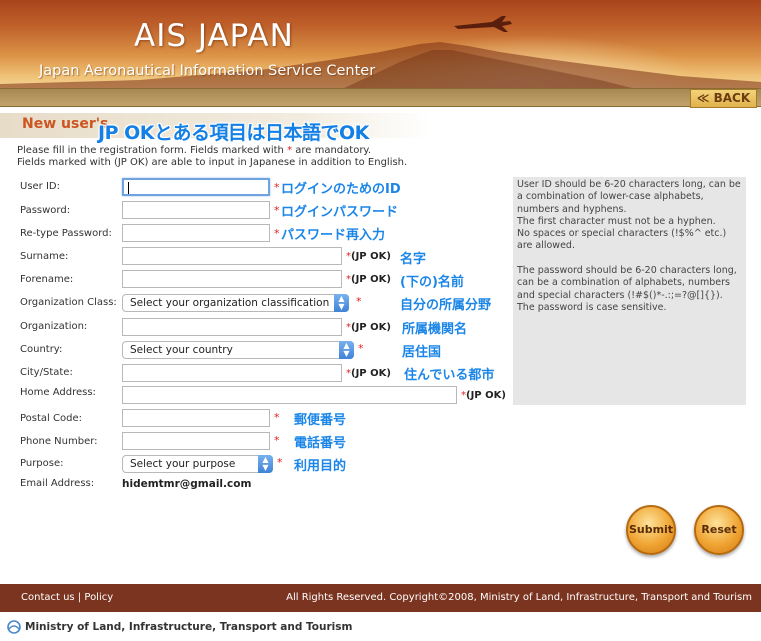  I want to click on password-rule-2: The password is case sensitive., so click(592, 307).